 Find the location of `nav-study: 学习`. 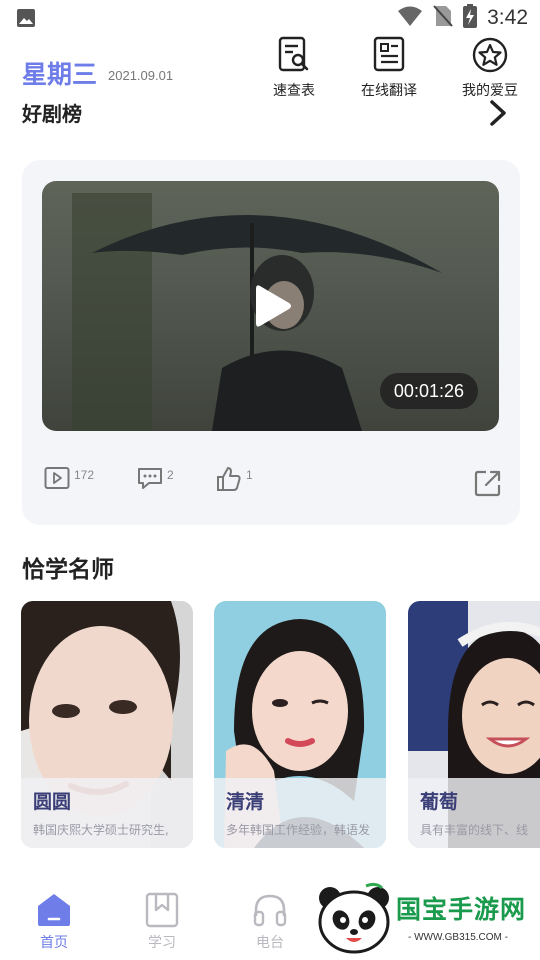

nav-study: 学习 is located at coordinates (162, 922).